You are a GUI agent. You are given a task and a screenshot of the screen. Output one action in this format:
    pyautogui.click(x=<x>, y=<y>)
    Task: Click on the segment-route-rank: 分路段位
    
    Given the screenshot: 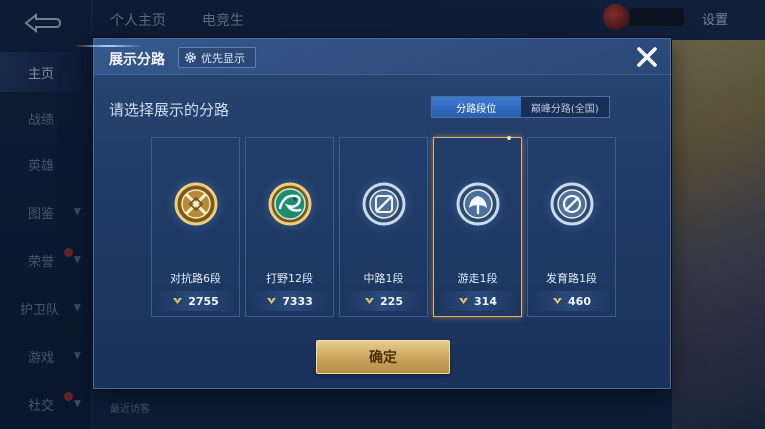 What is the action you would take?
    pyautogui.click(x=476, y=107)
    